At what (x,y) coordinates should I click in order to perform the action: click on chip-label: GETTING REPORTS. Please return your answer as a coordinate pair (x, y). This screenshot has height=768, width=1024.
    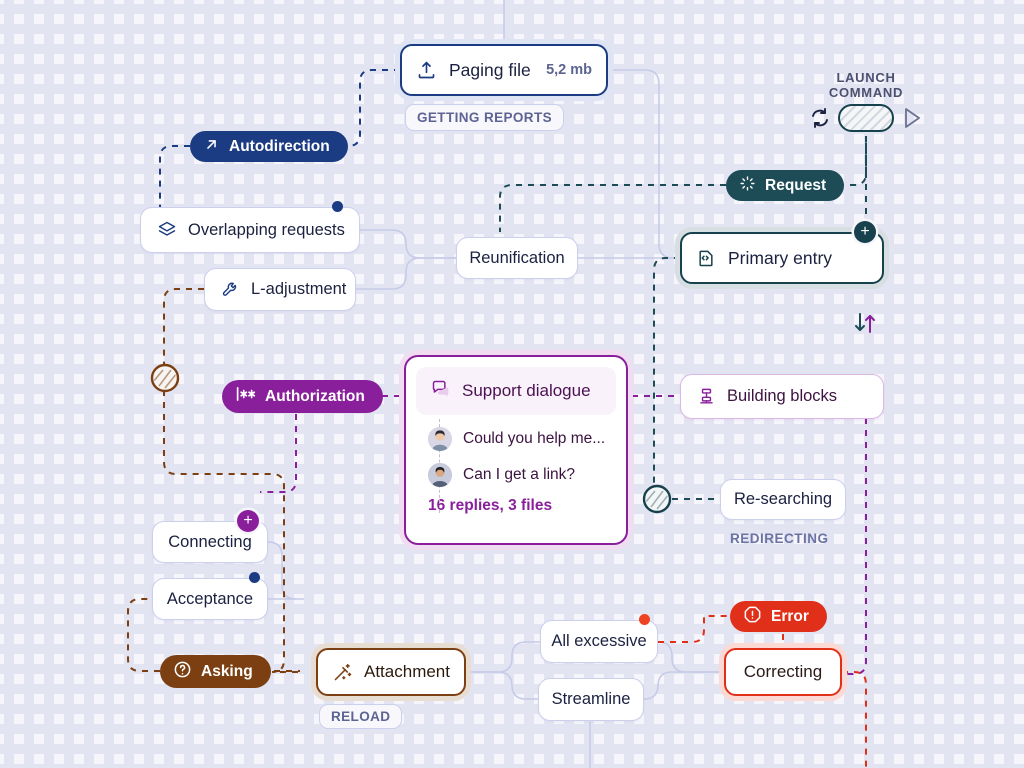
    Looking at the image, I should click on (485, 117).